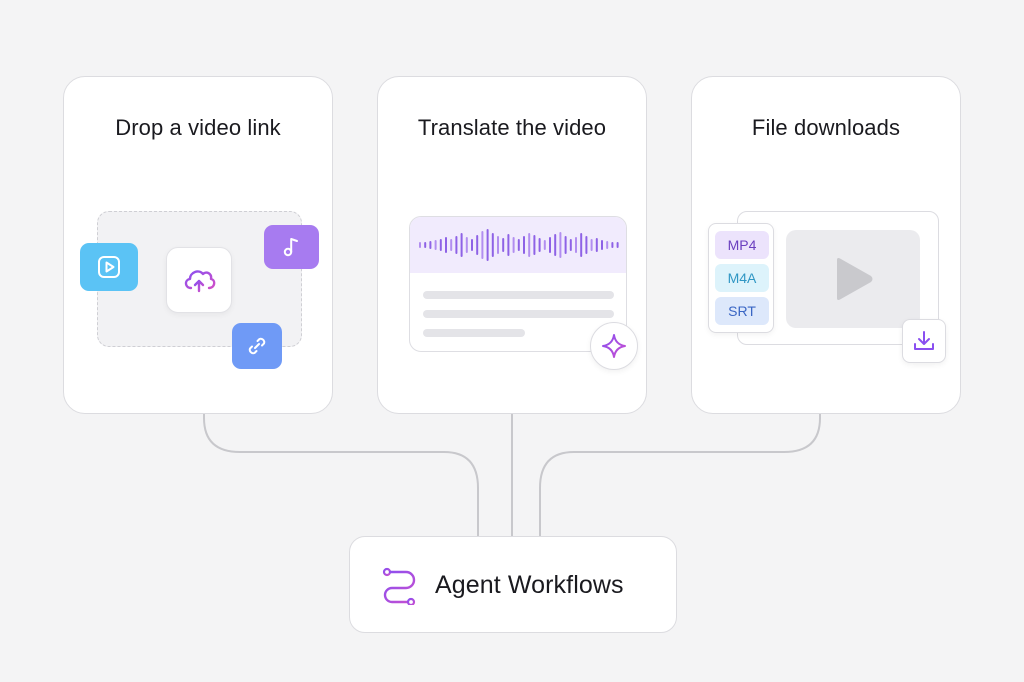  I want to click on audio-waveform-icon, so click(519, 245).